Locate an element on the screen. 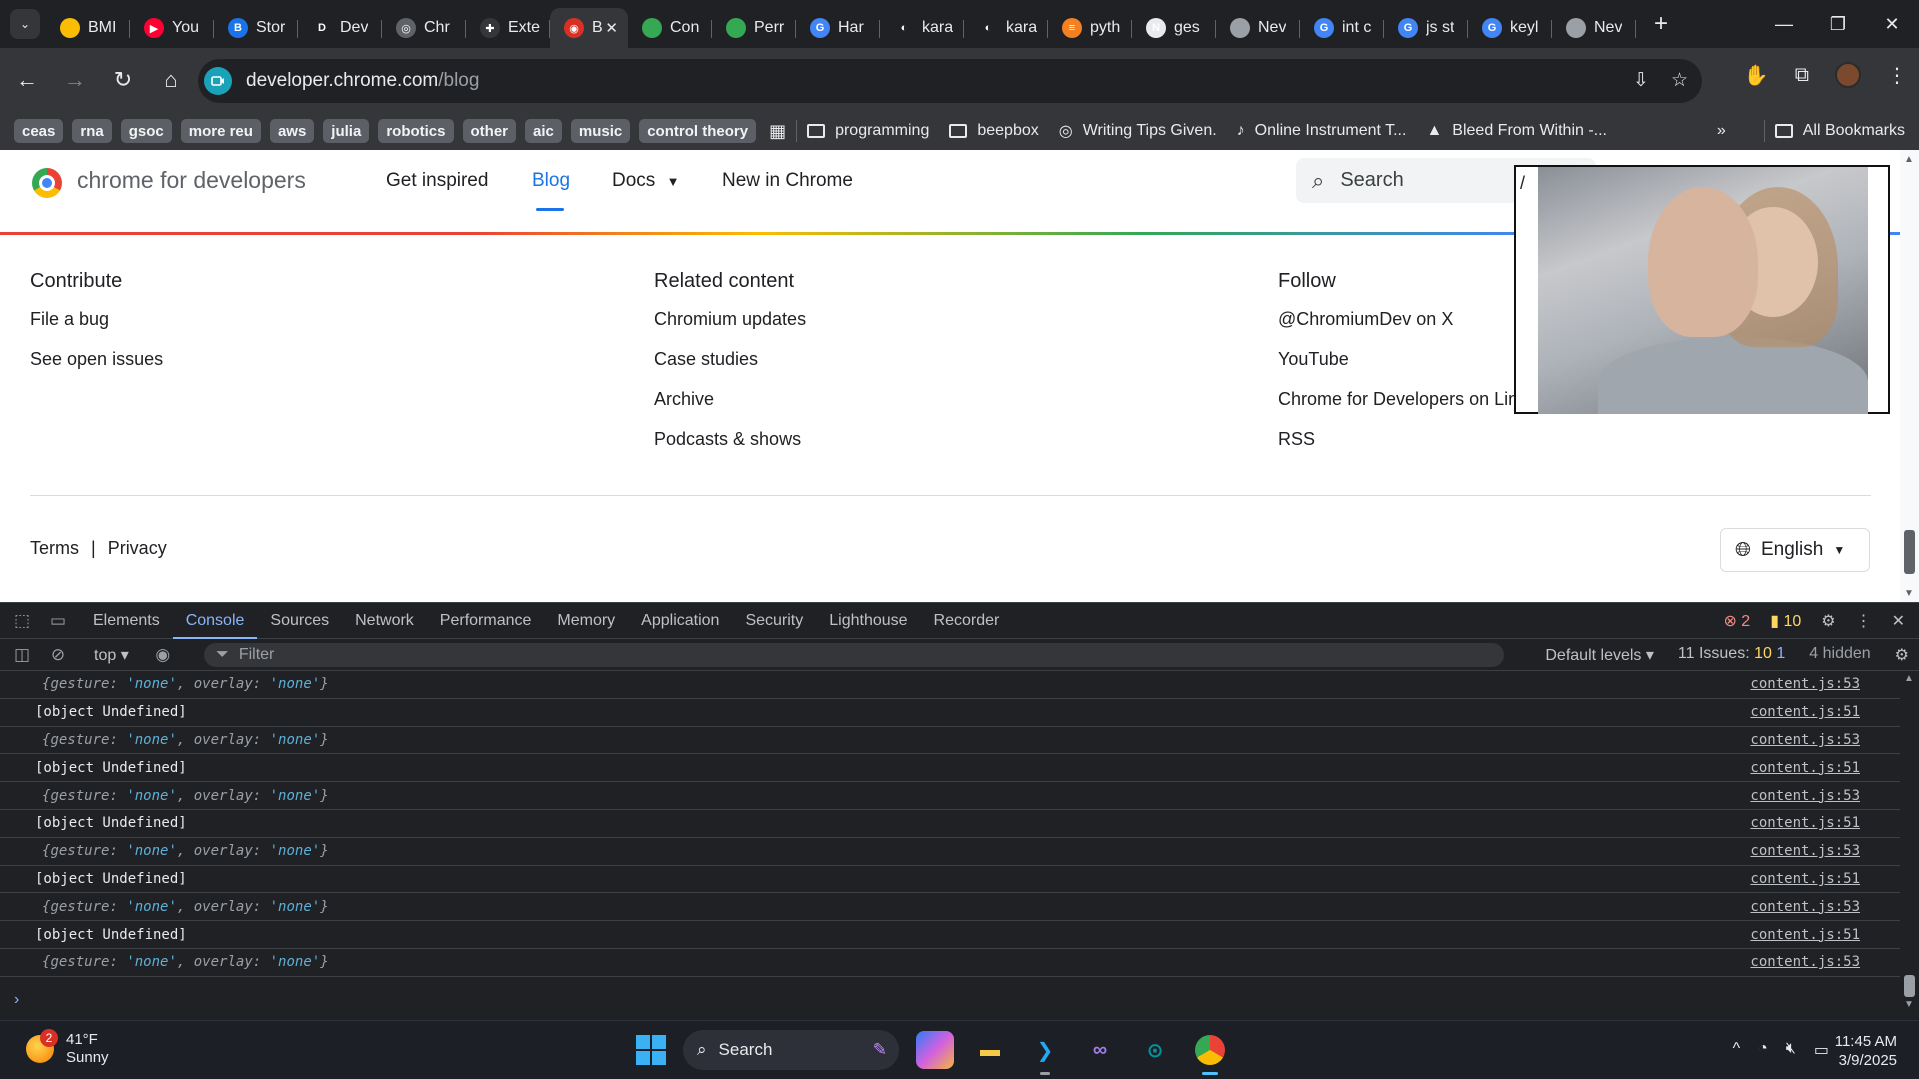 The width and height of the screenshot is (1919, 1079). new-tab-button: + is located at coordinates (1661, 24).